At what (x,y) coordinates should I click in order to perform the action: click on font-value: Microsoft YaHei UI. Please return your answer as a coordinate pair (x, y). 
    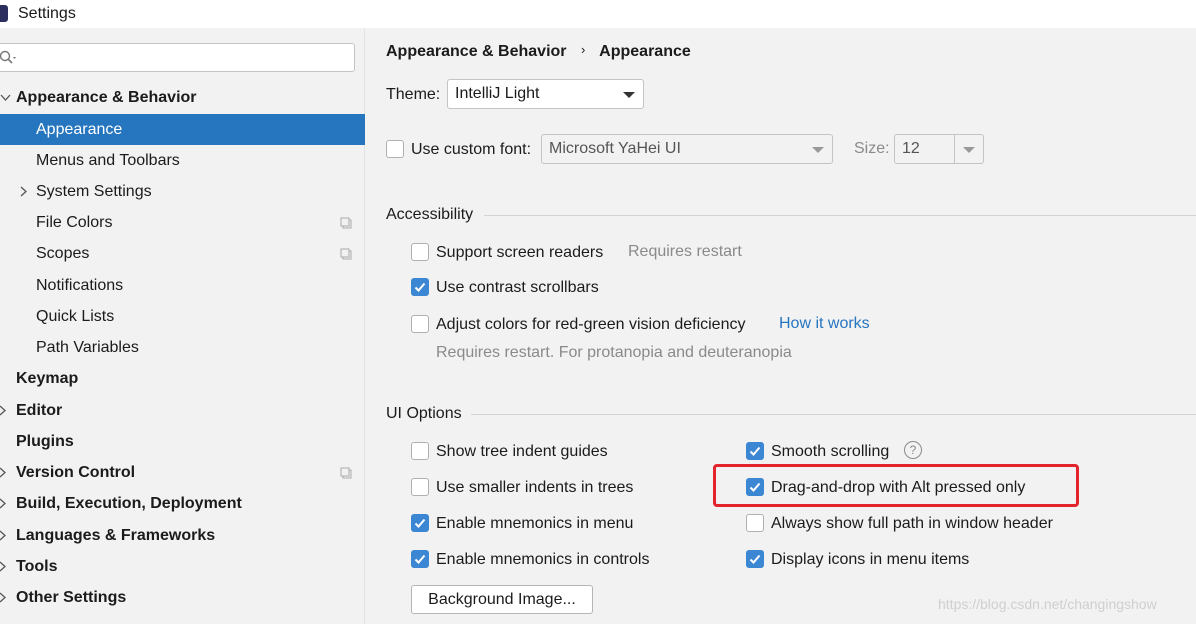
    Looking at the image, I should click on (615, 148).